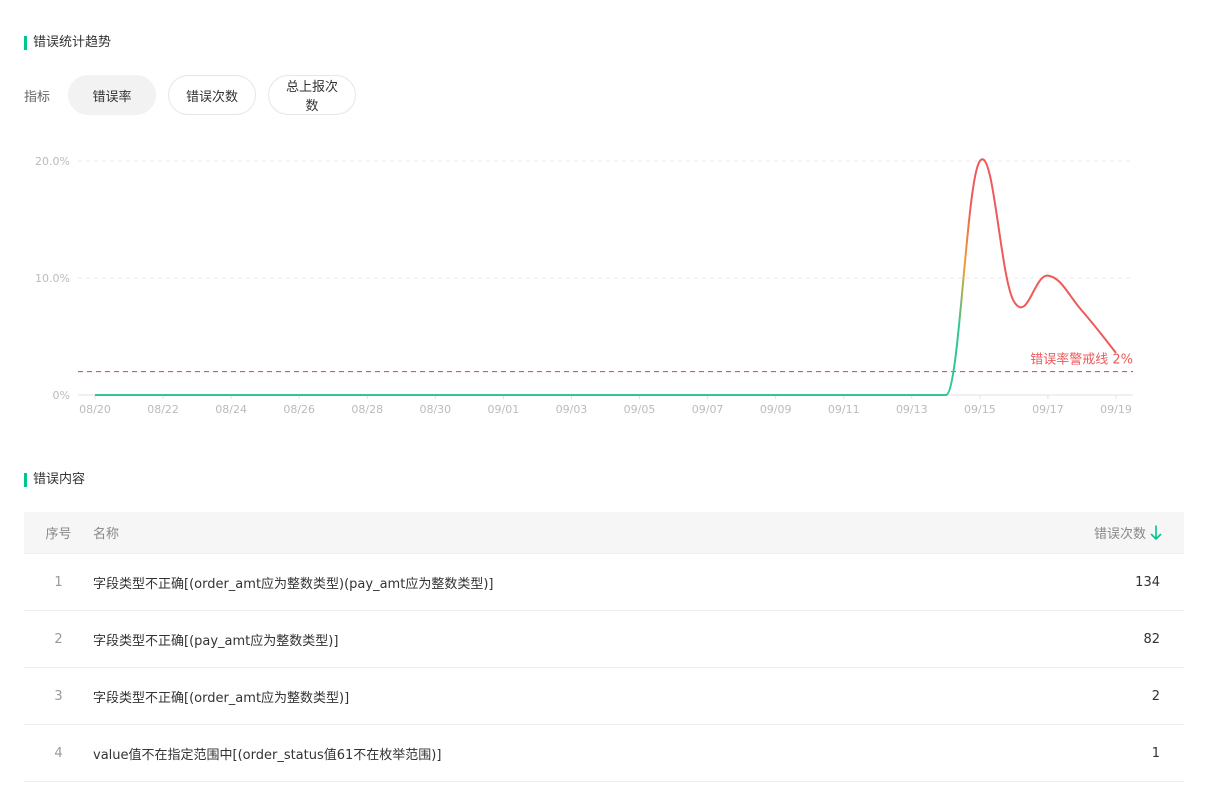 Image resolution: width=1223 pixels, height=798 pixels. Describe the element at coordinates (52, 161) in the screenshot. I see `y-tick-label: 20.0%` at that location.